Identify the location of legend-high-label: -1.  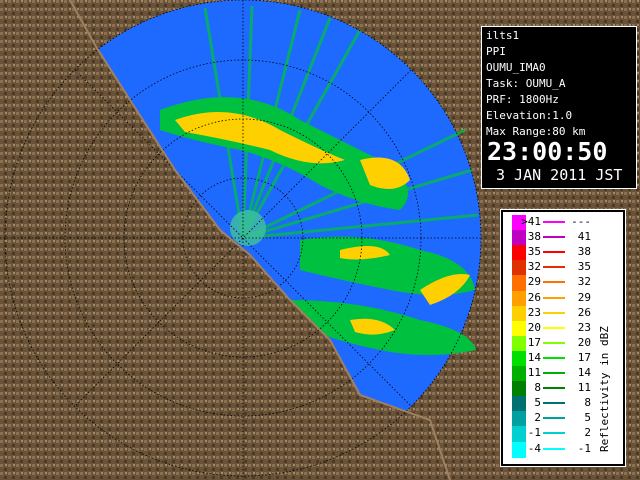
(584, 448).